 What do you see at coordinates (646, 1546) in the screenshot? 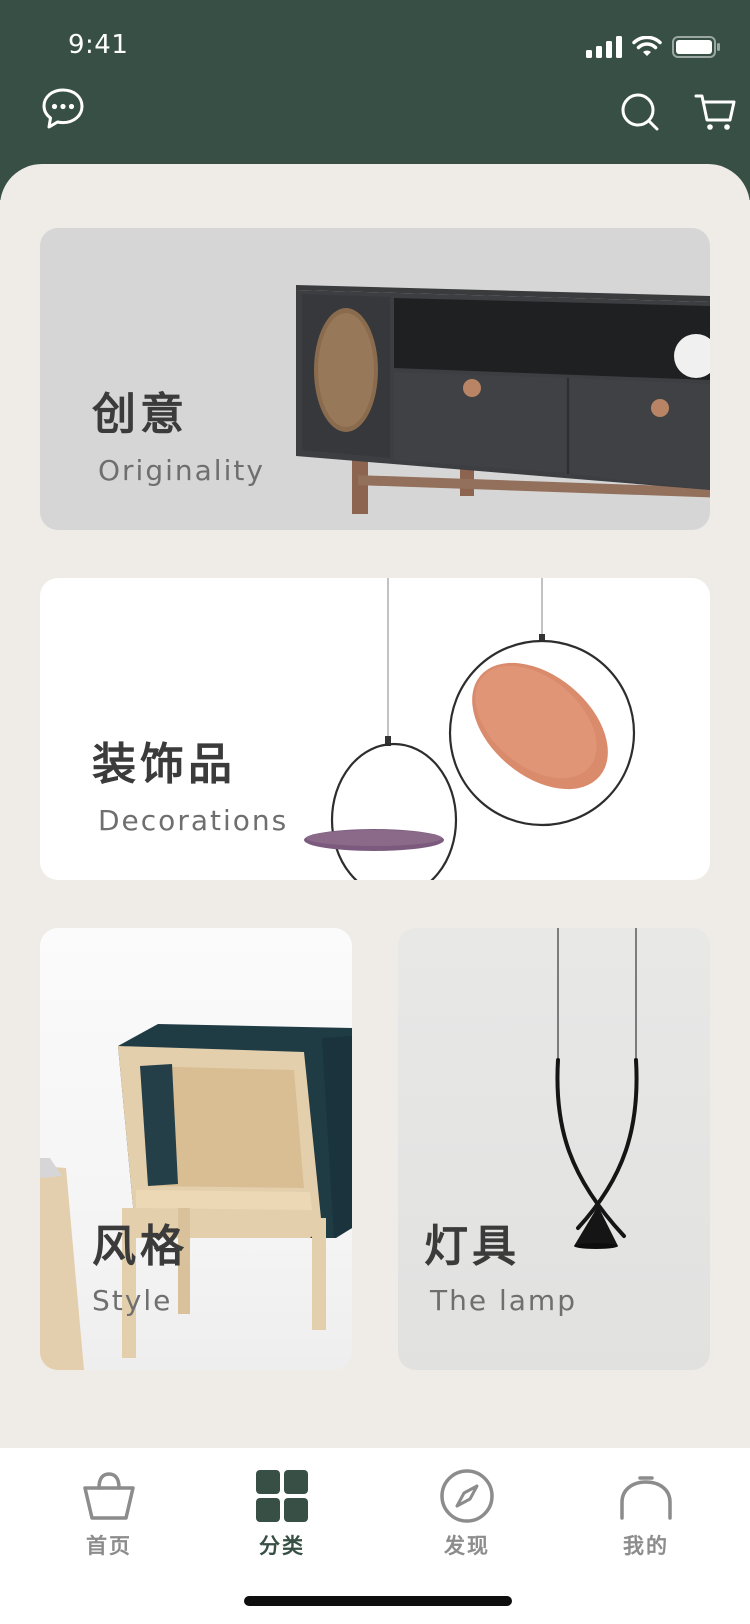
I see `tab-label: 我的` at bounding box center [646, 1546].